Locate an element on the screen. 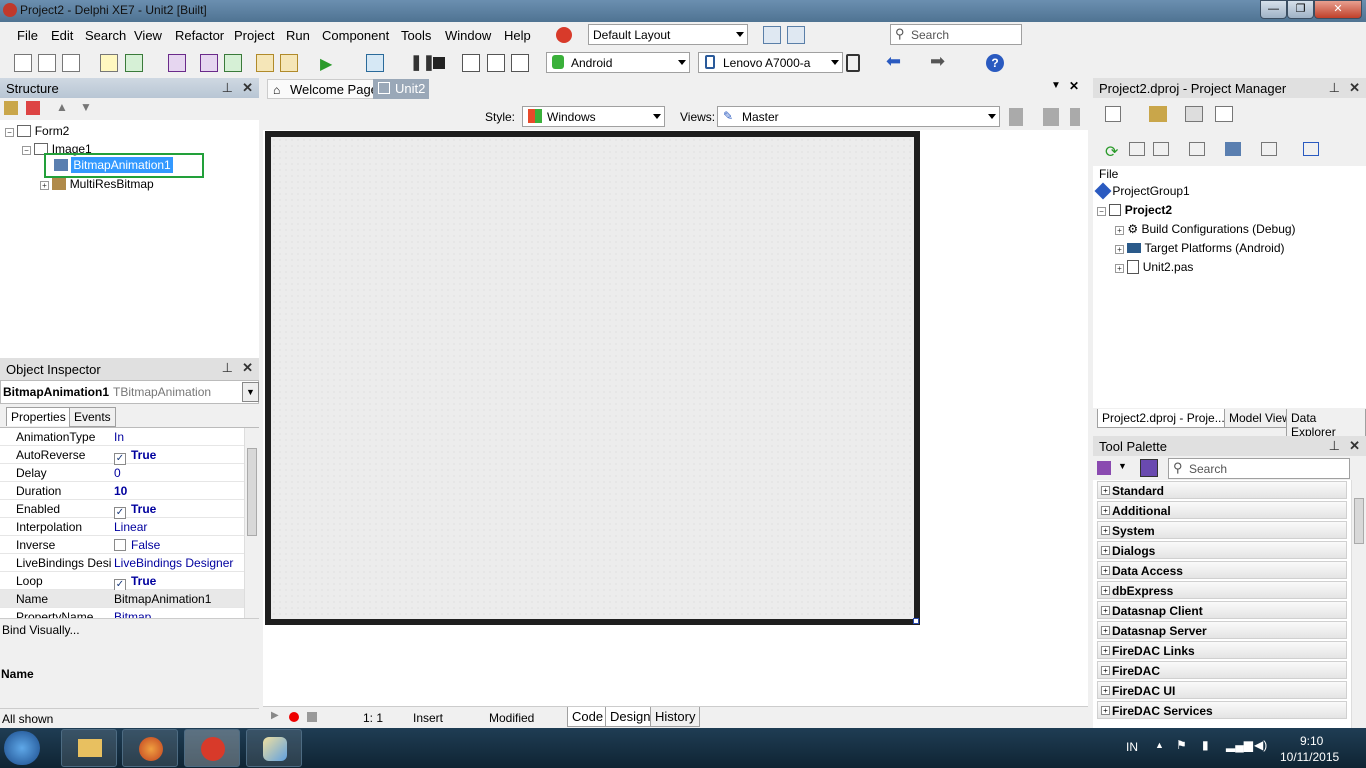 Image resolution: width=1366 pixels, height=768 pixels. palette-category: + System is located at coordinates (1222, 530).